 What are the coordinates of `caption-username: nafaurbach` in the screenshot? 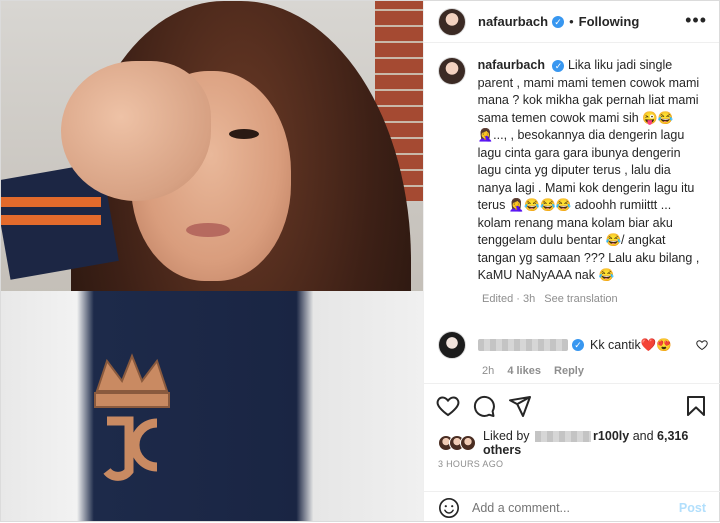 It's located at (511, 65).